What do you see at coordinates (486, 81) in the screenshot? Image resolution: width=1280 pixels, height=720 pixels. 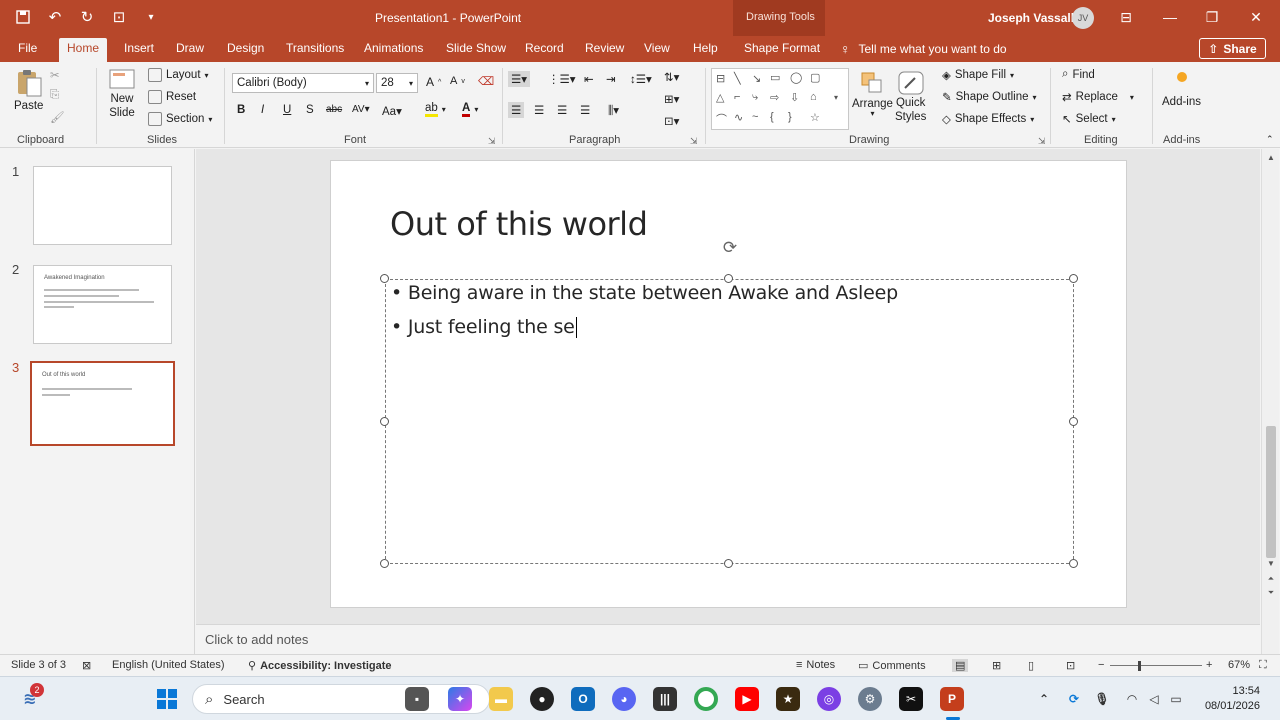 I see `clear-formatting-icon: ⌫` at bounding box center [486, 81].